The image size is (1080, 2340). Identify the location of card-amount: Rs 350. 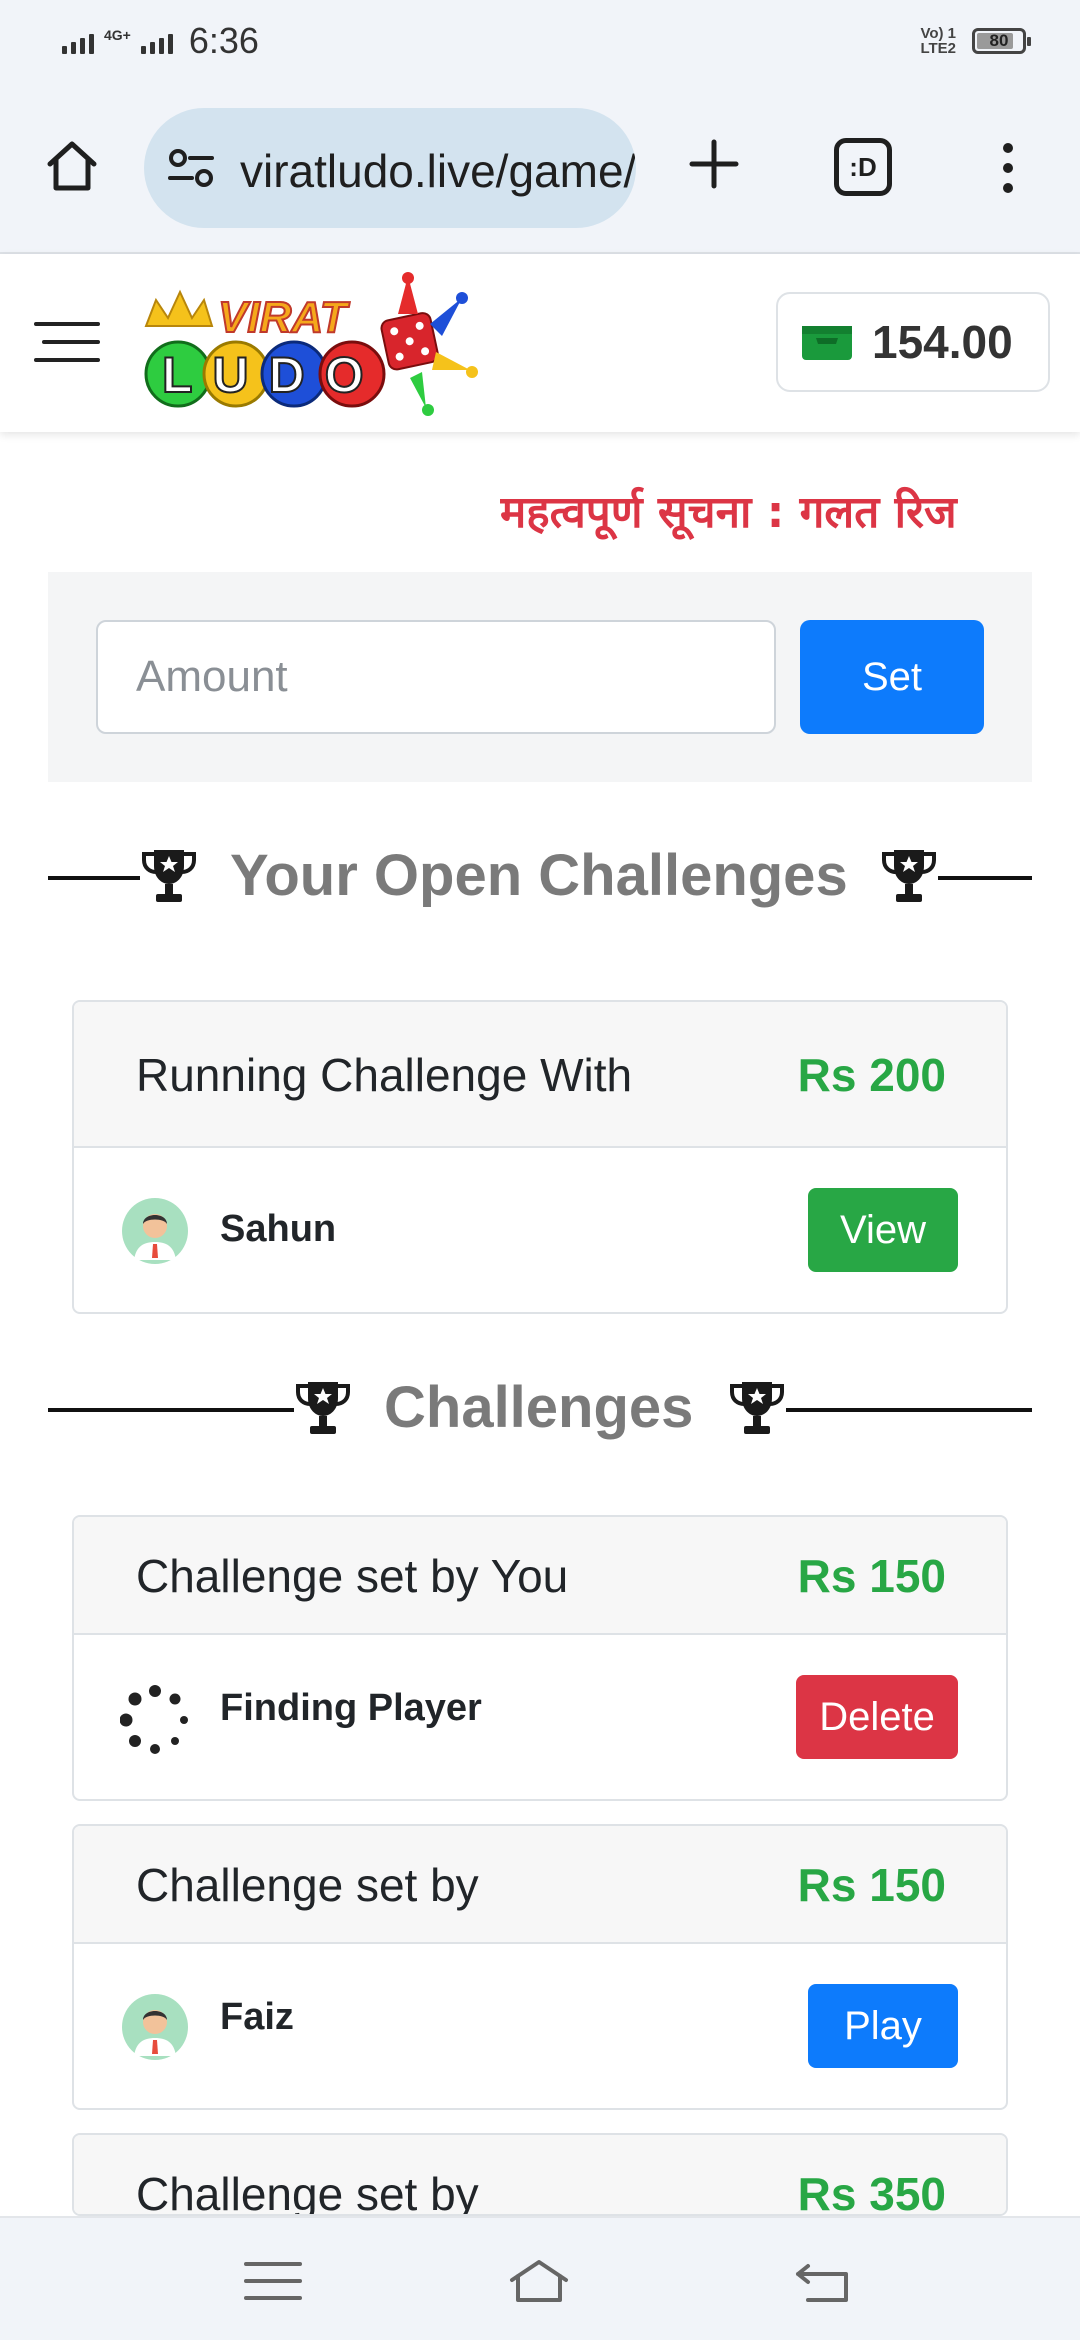
(871, 2192).